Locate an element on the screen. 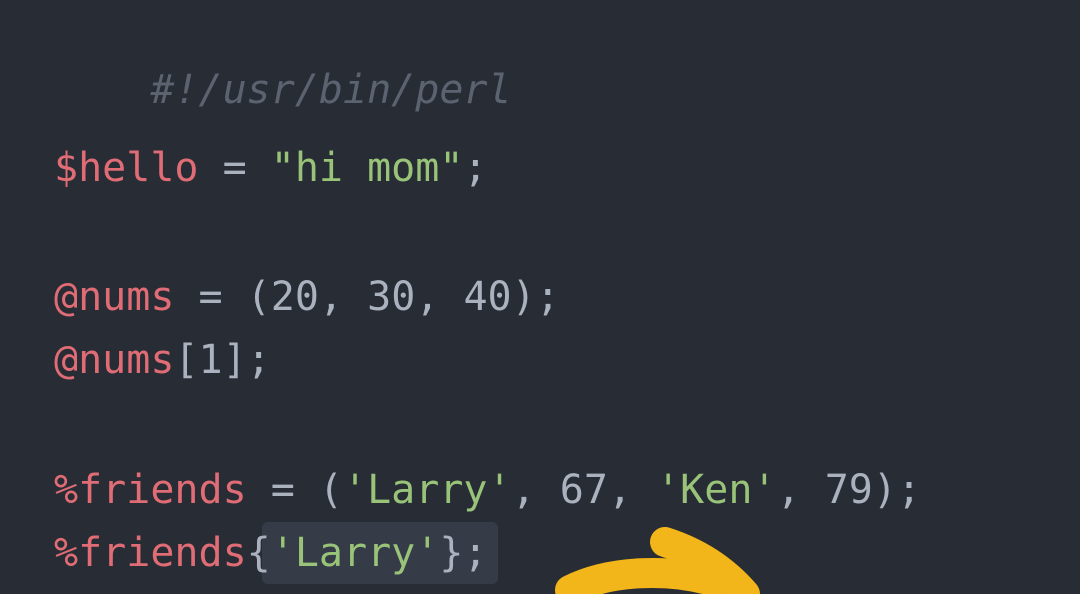 The width and height of the screenshot is (1080, 594). string-literal: "hi mom" is located at coordinates (367, 168).